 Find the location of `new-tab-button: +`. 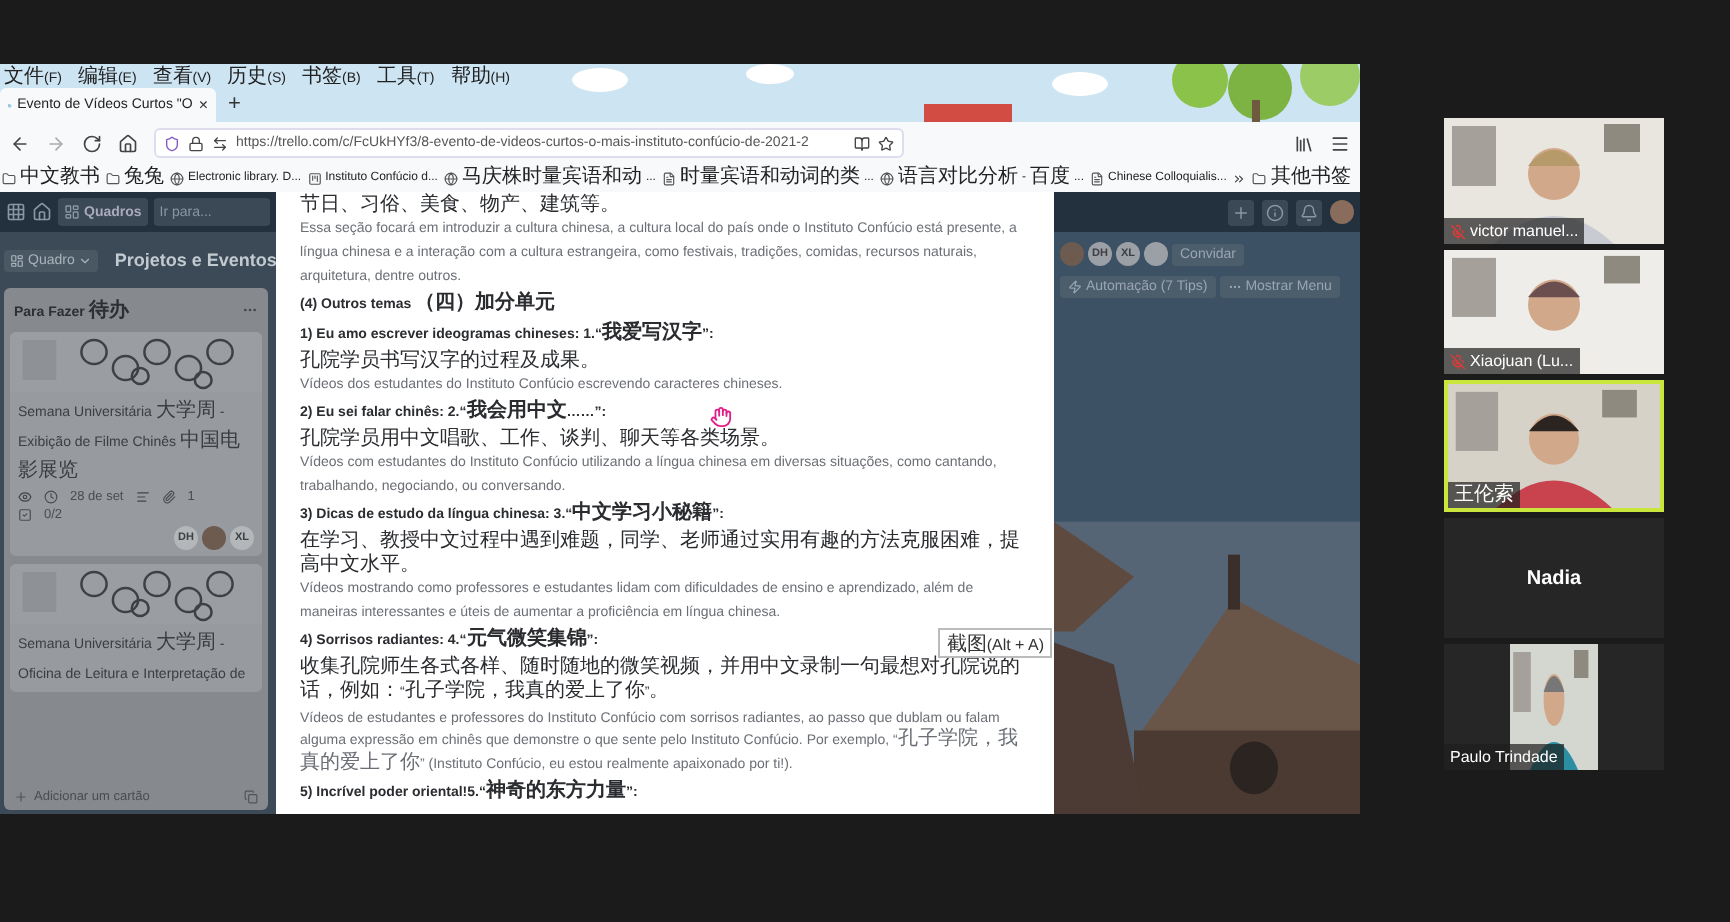

new-tab-button: + is located at coordinates (234, 105).